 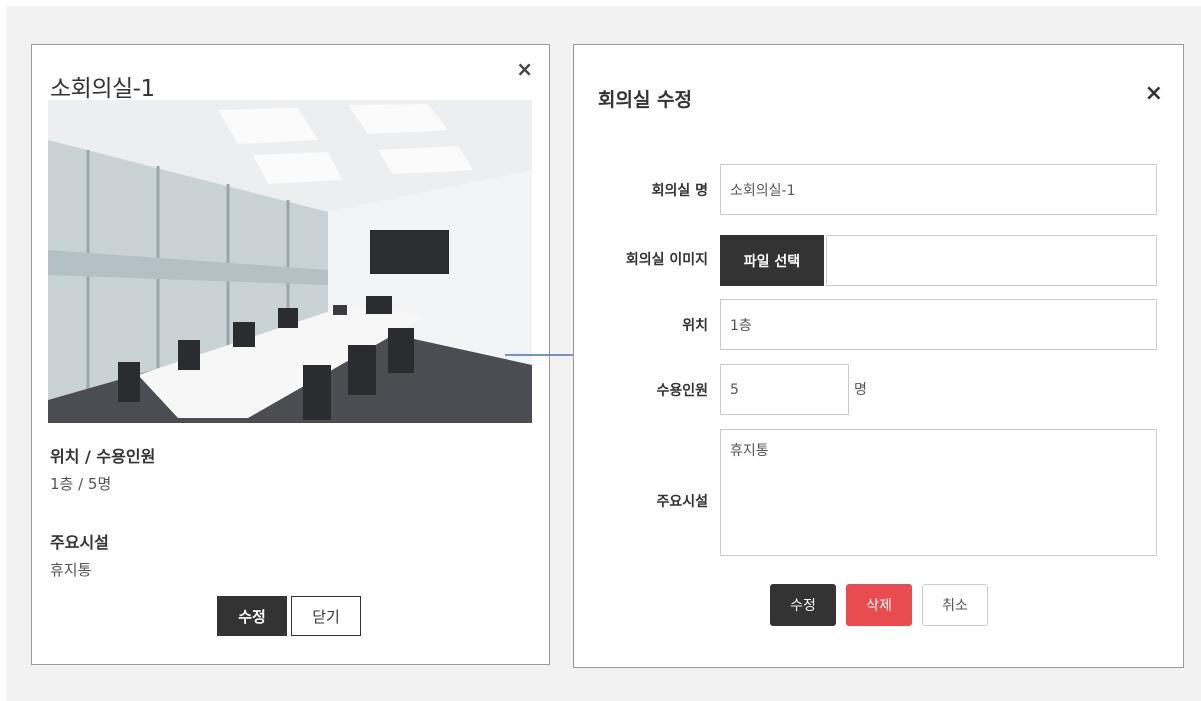 I want to click on room-name-input: 소회의실-1, so click(x=938, y=189).